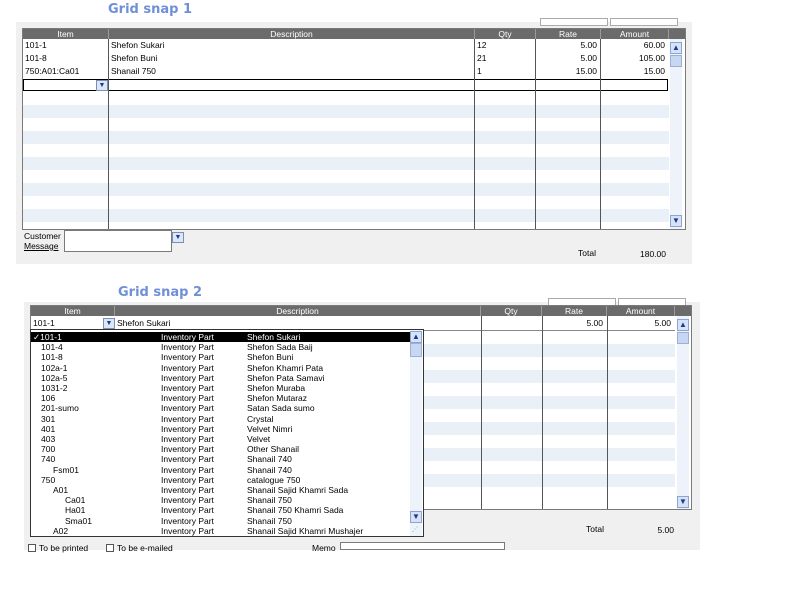 This screenshot has height=600, width=800. I want to click on column-divider, so click(600, 134).